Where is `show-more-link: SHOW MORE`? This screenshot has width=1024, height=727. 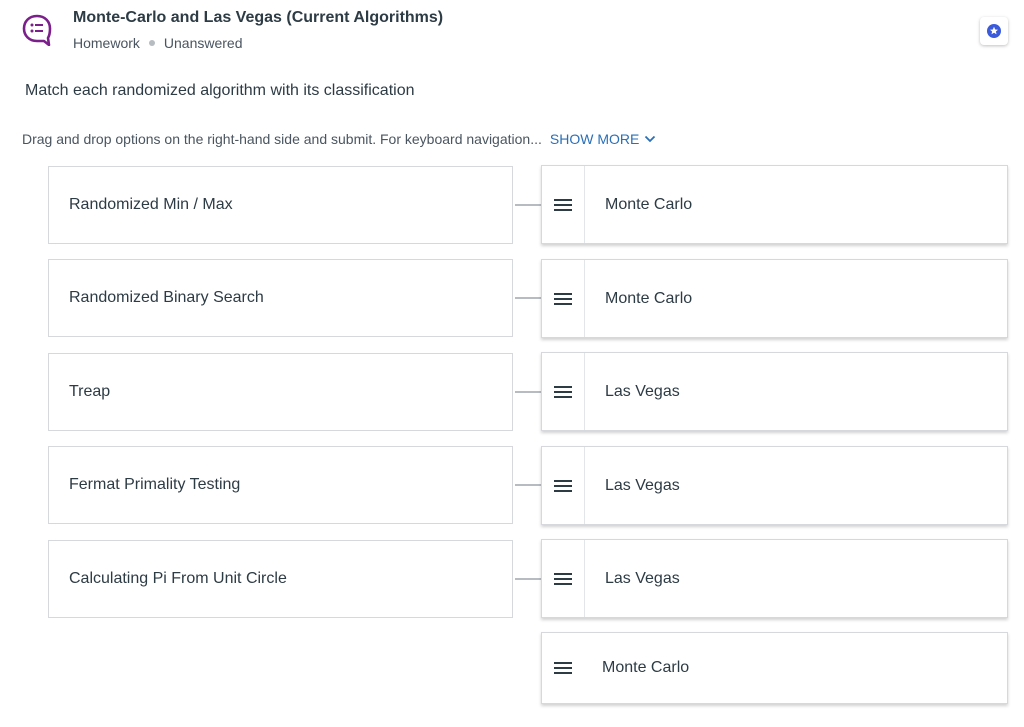
show-more-link: SHOW MORE is located at coordinates (603, 139).